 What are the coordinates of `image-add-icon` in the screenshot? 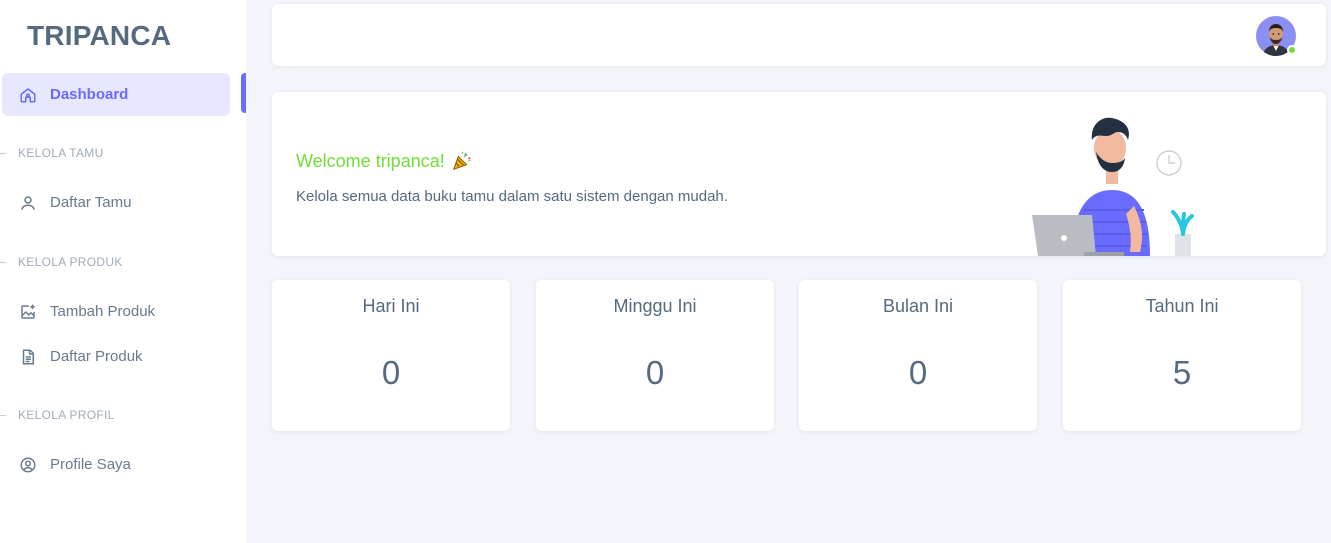 It's located at (28, 312).